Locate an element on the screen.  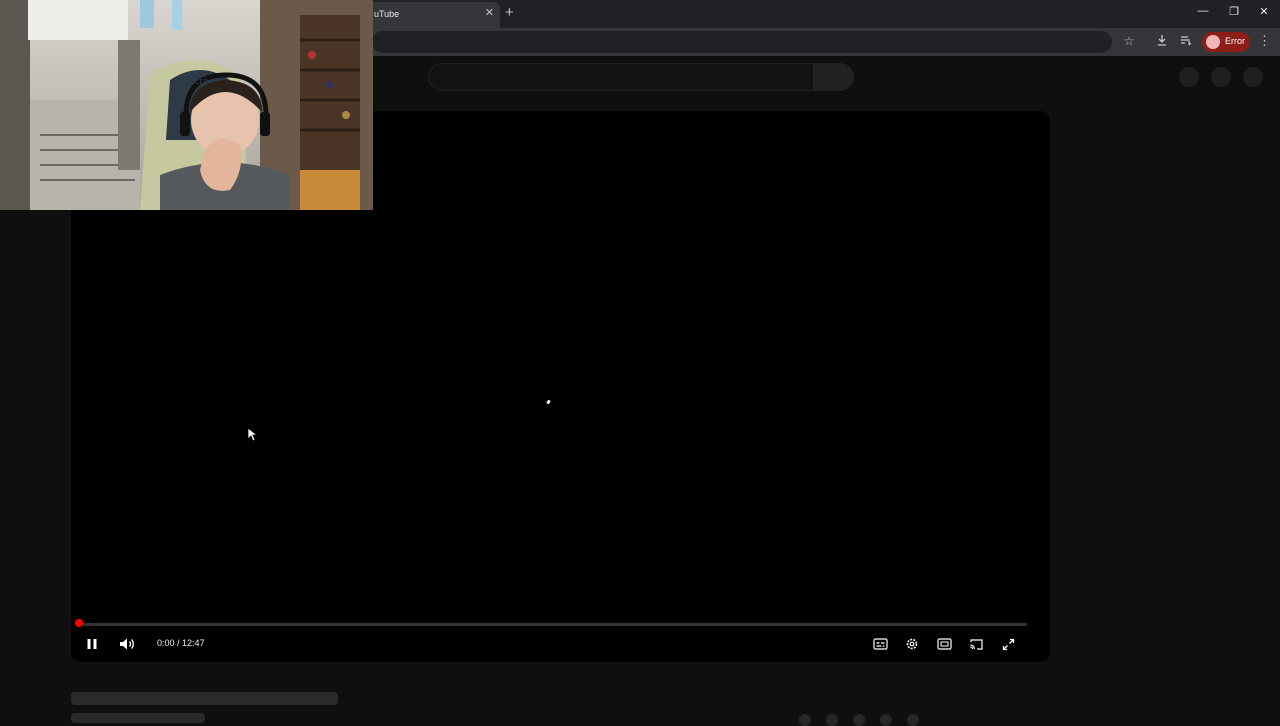
fullscreen-exit-icon is located at coordinates (1008, 644).